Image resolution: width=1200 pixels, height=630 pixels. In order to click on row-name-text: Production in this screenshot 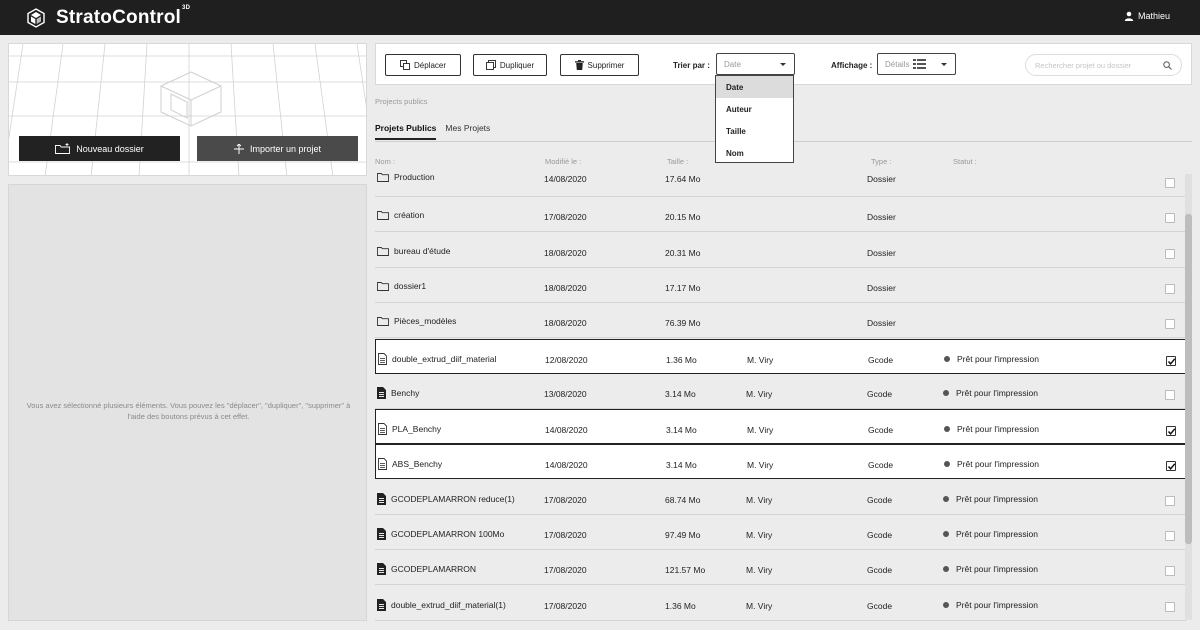, I will do `click(414, 177)`.